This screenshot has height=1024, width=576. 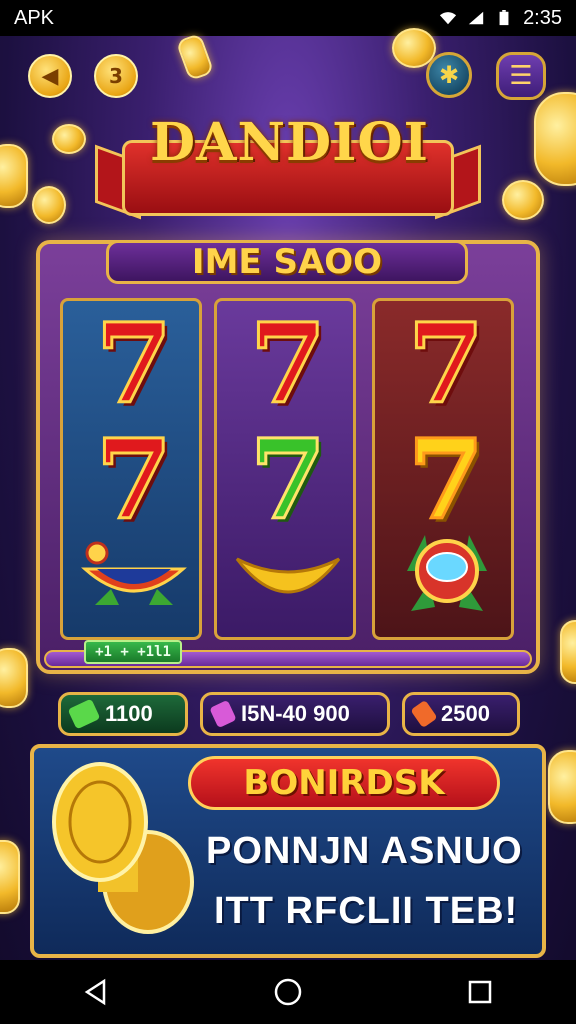 What do you see at coordinates (504, 18) in the screenshot?
I see `battery-icon` at bounding box center [504, 18].